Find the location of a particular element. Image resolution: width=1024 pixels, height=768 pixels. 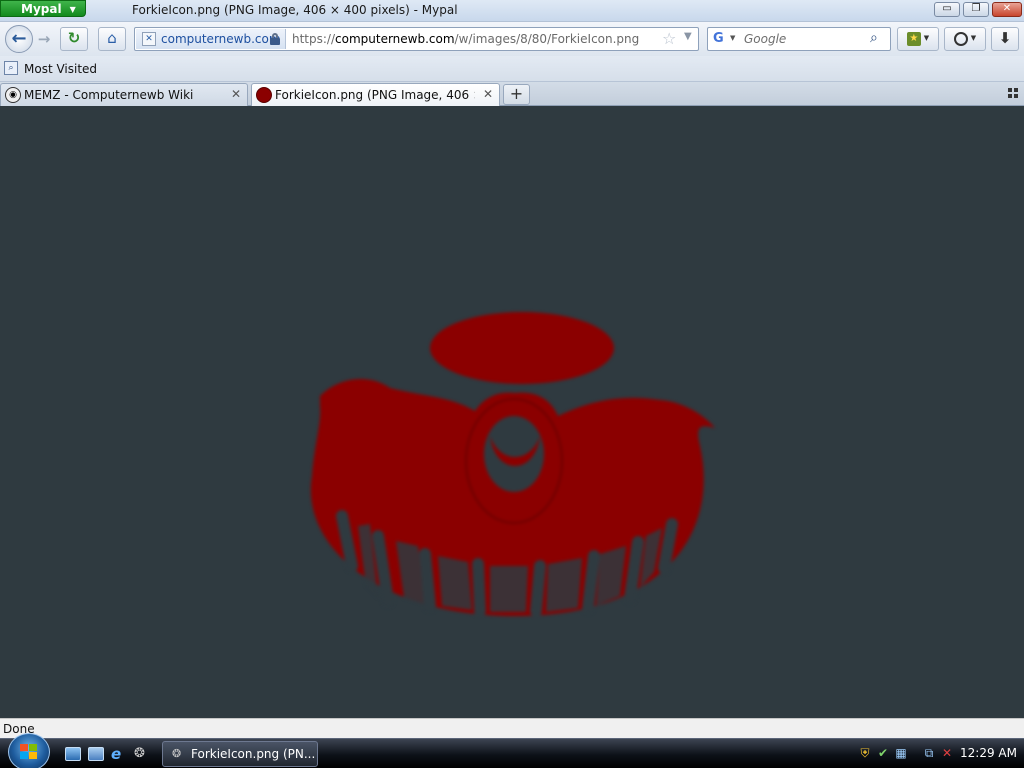

forkie-favicon-icon is located at coordinates (264, 95).